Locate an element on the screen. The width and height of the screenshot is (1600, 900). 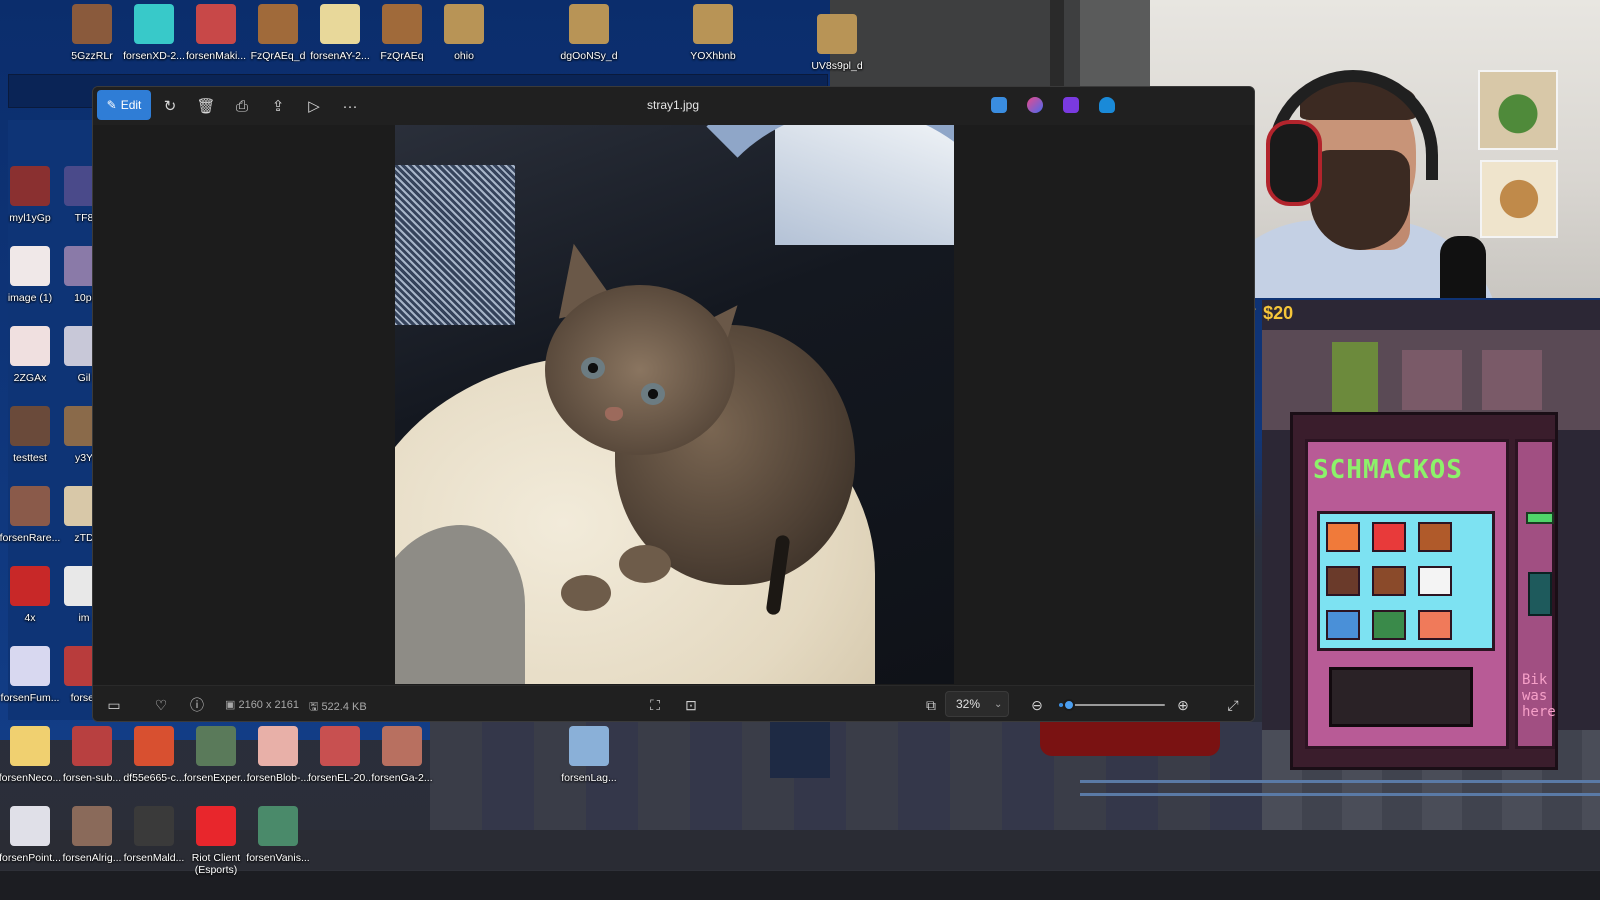
headset-earcup is located at coordinates (1294, 163).